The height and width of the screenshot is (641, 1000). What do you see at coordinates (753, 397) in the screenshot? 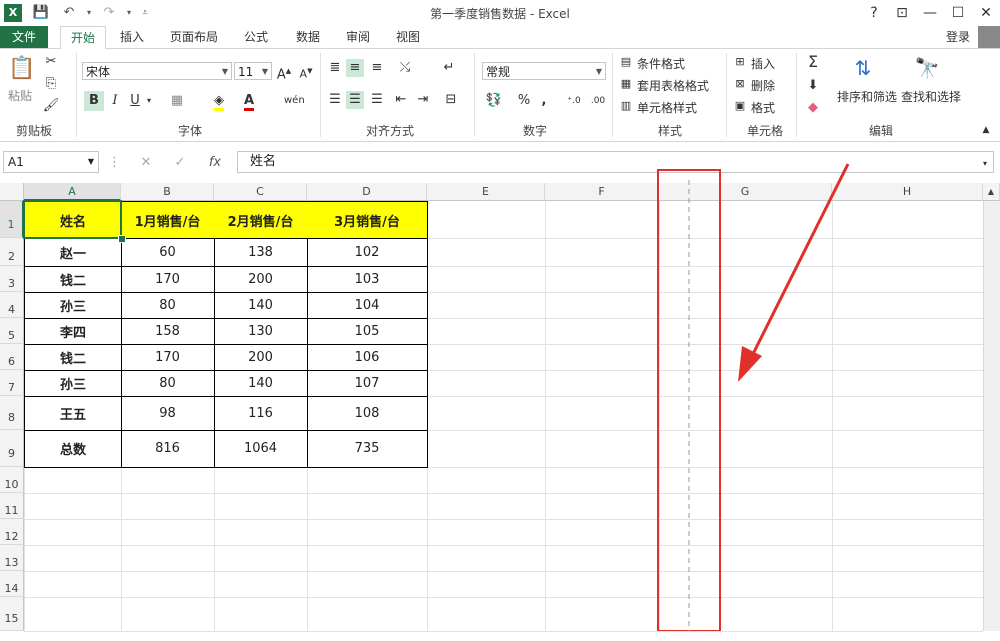
I see `annotation-overlay` at bounding box center [753, 397].